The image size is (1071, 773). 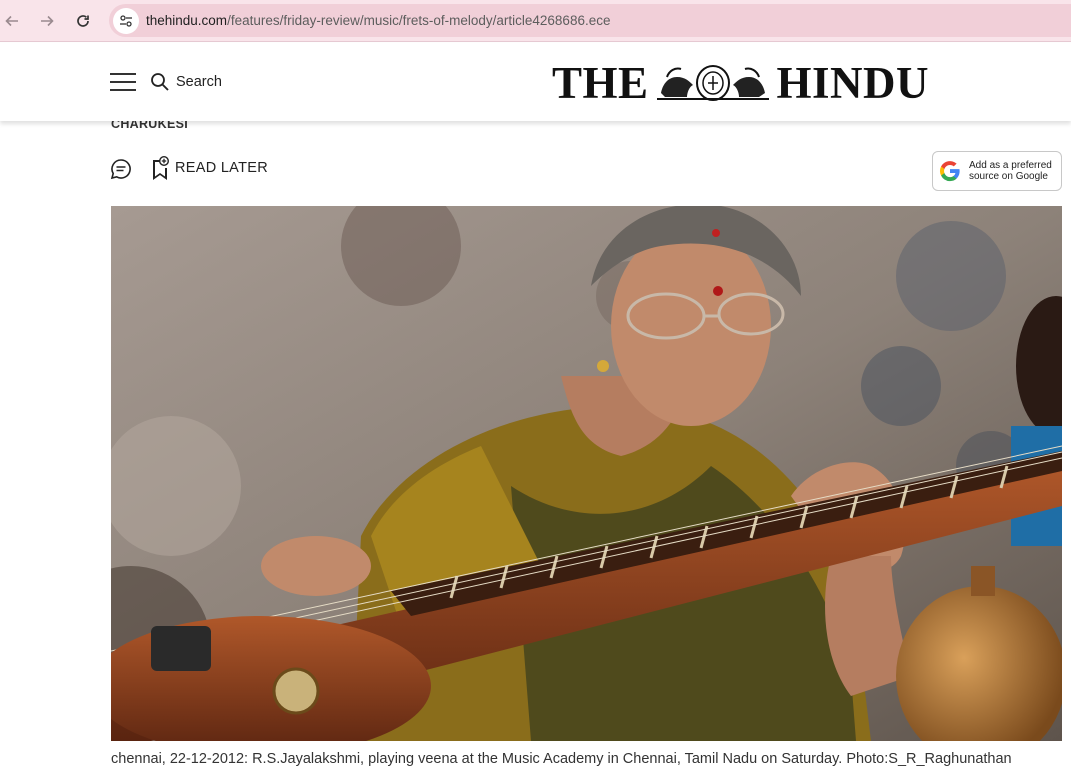 I want to click on menu-button, so click(x=123, y=82).